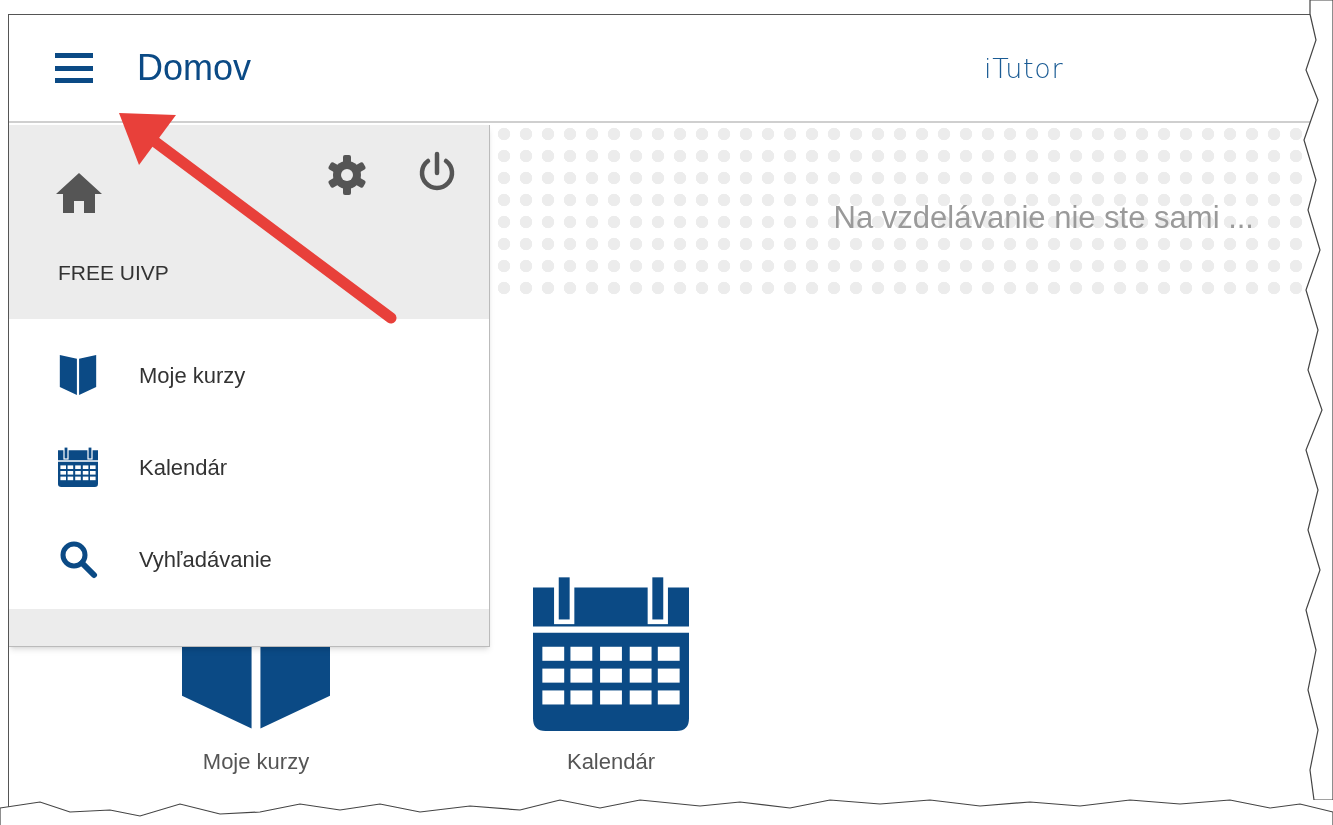 The width and height of the screenshot is (1333, 825). I want to click on book-icon, so click(78, 375).